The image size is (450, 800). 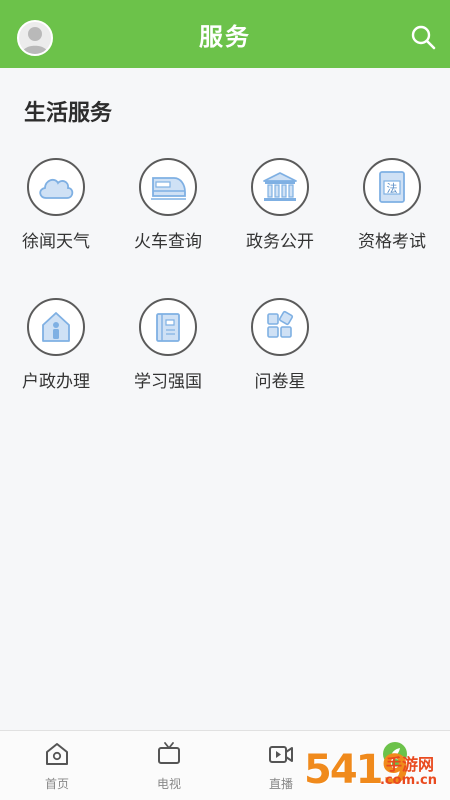 I want to click on survey-icon-circle, so click(x=280, y=327).